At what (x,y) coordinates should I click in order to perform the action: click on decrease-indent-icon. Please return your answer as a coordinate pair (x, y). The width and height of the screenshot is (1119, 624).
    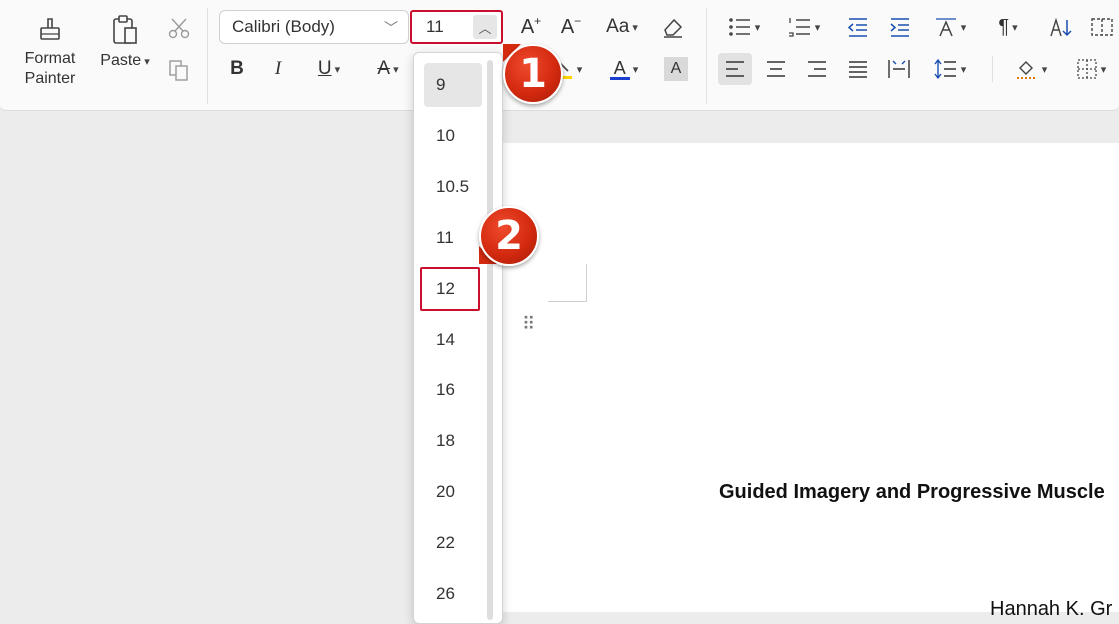
    Looking at the image, I should click on (857, 27).